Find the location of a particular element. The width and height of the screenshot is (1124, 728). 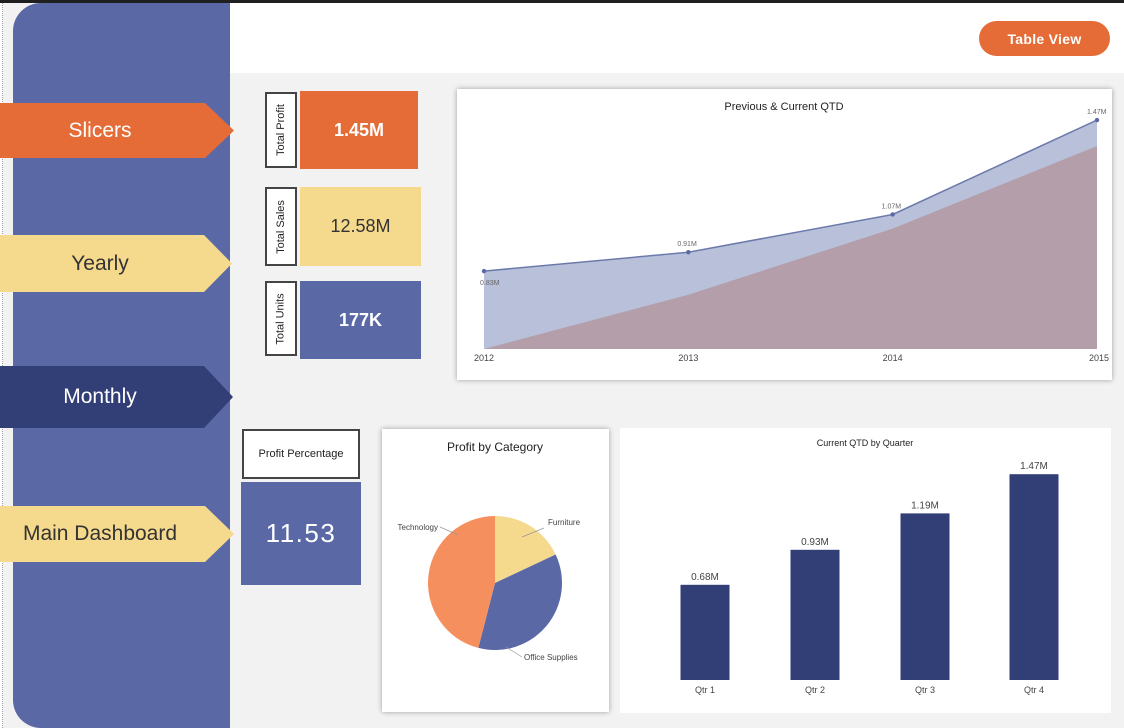

bar-x-tick-label: Qtr 3 is located at coordinates (925, 690).